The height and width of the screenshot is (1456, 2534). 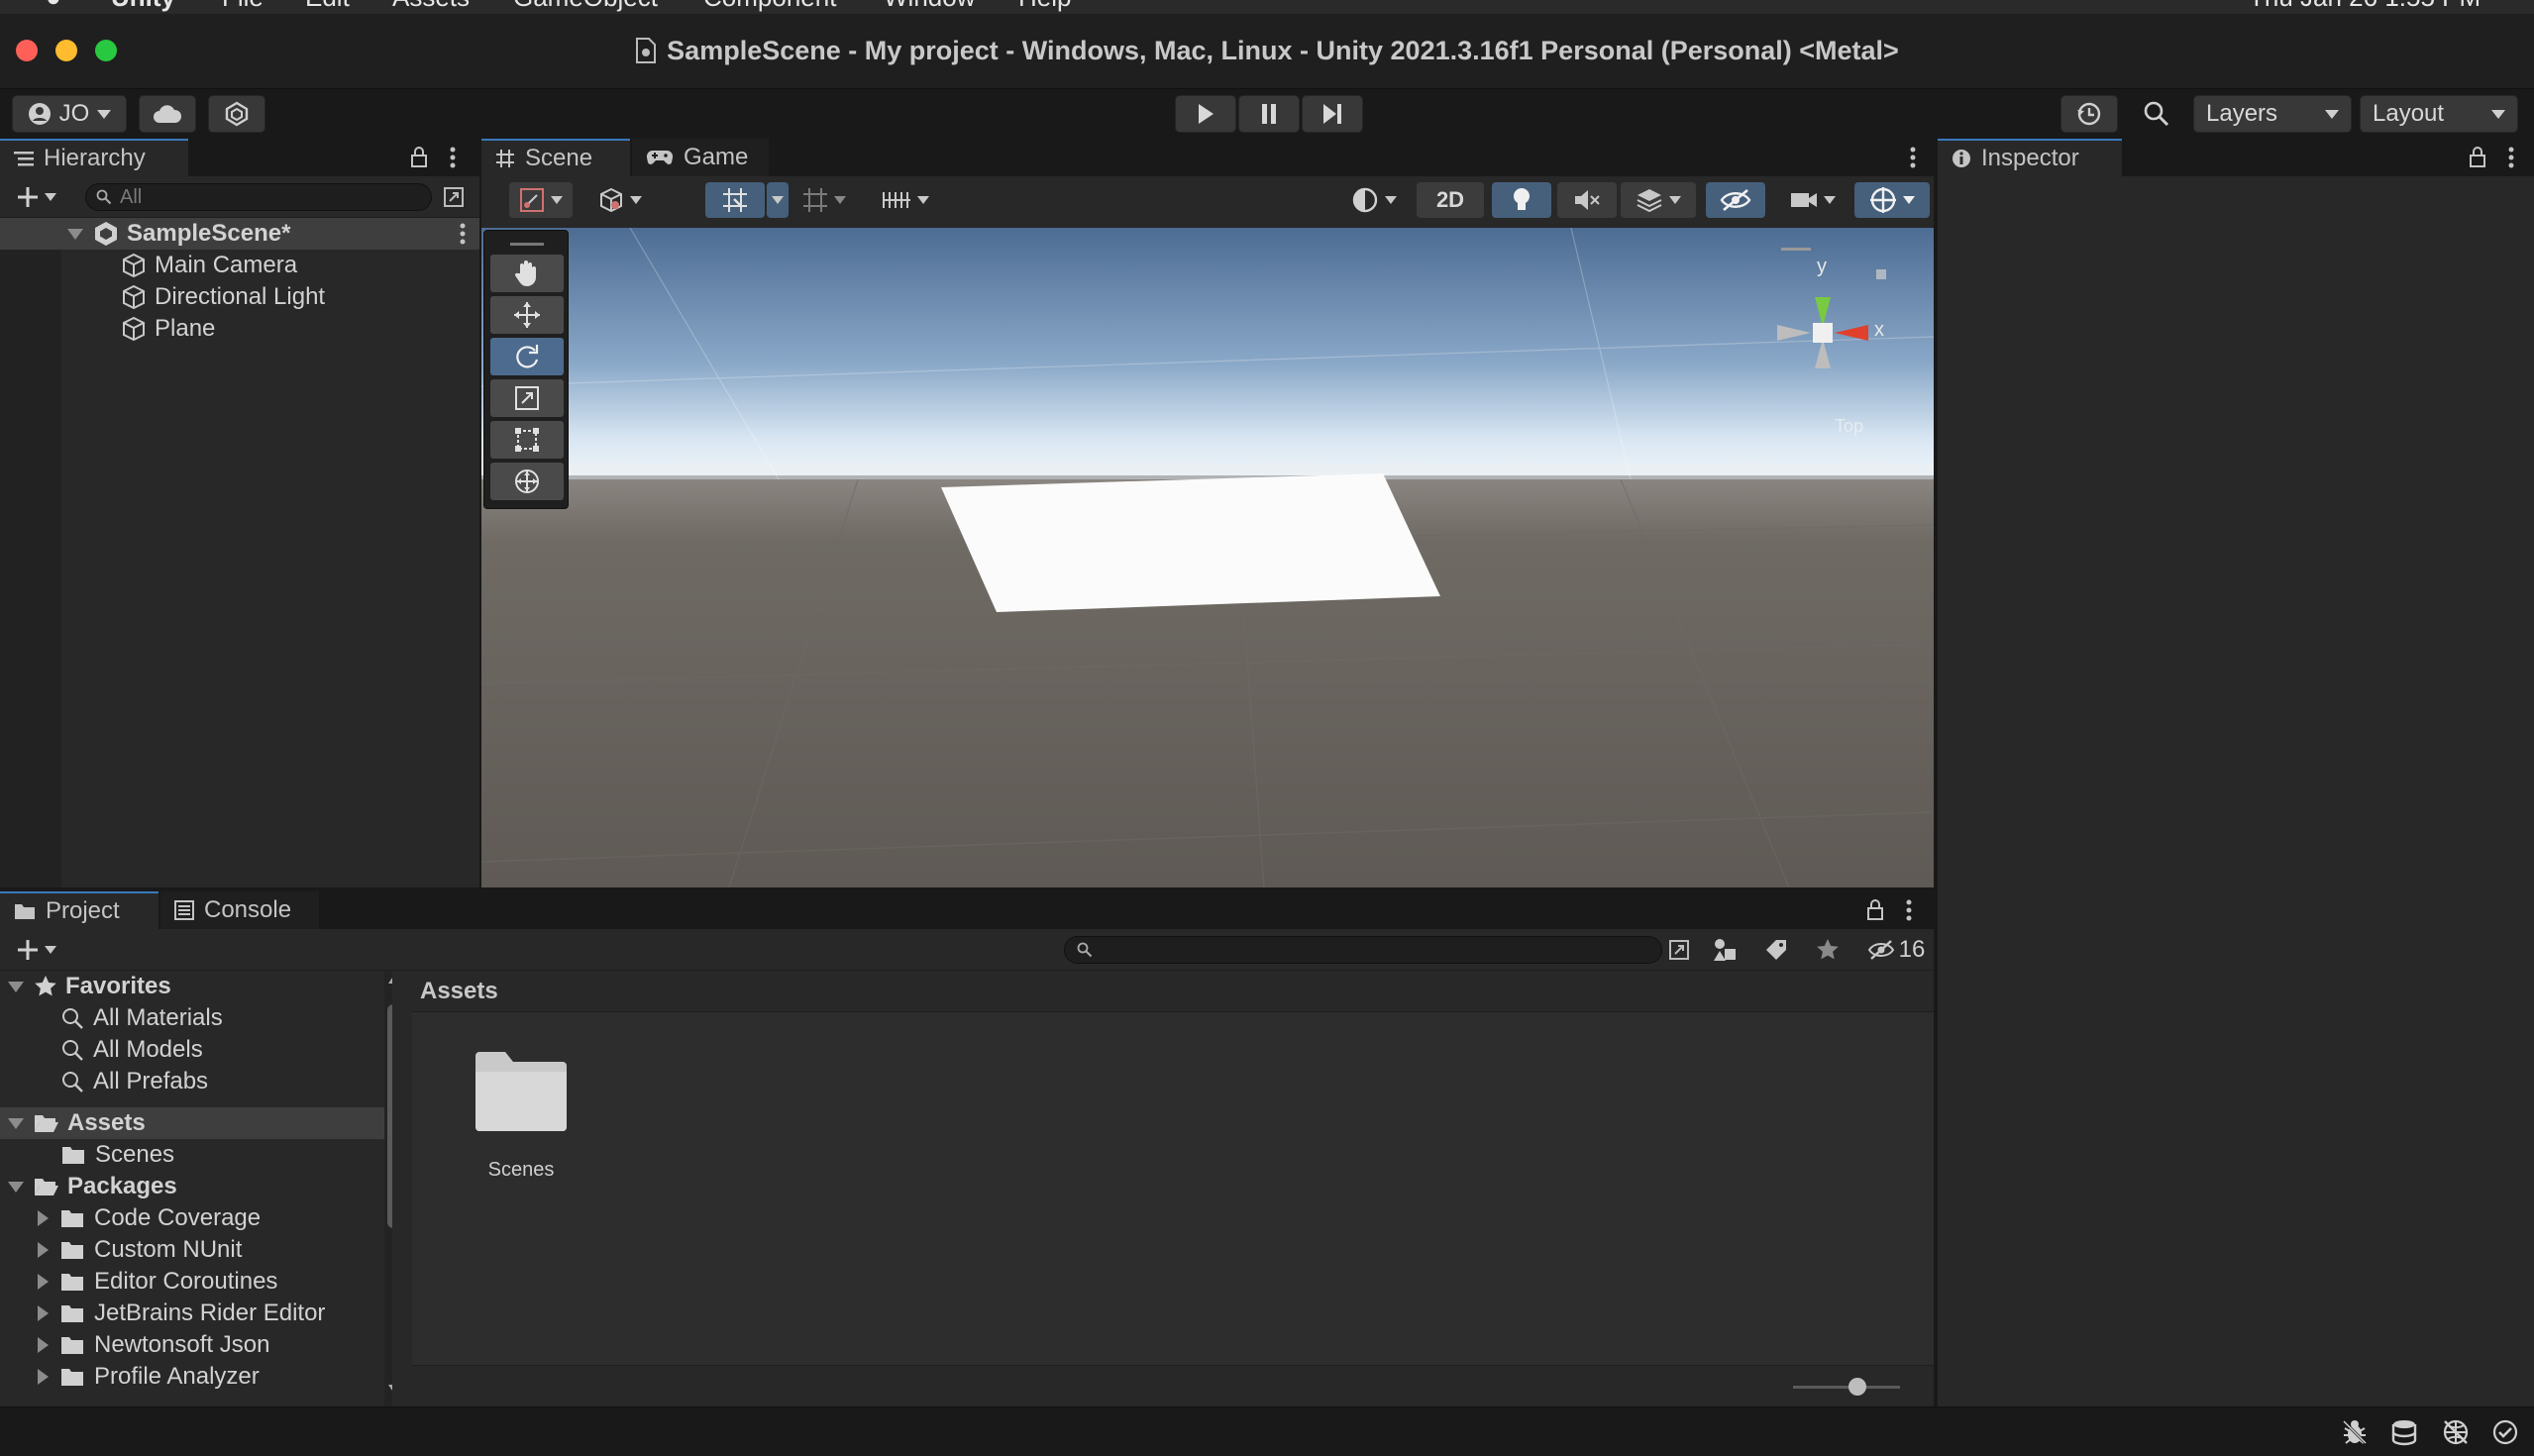 I want to click on favorite-star-icon, so click(x=1828, y=950).